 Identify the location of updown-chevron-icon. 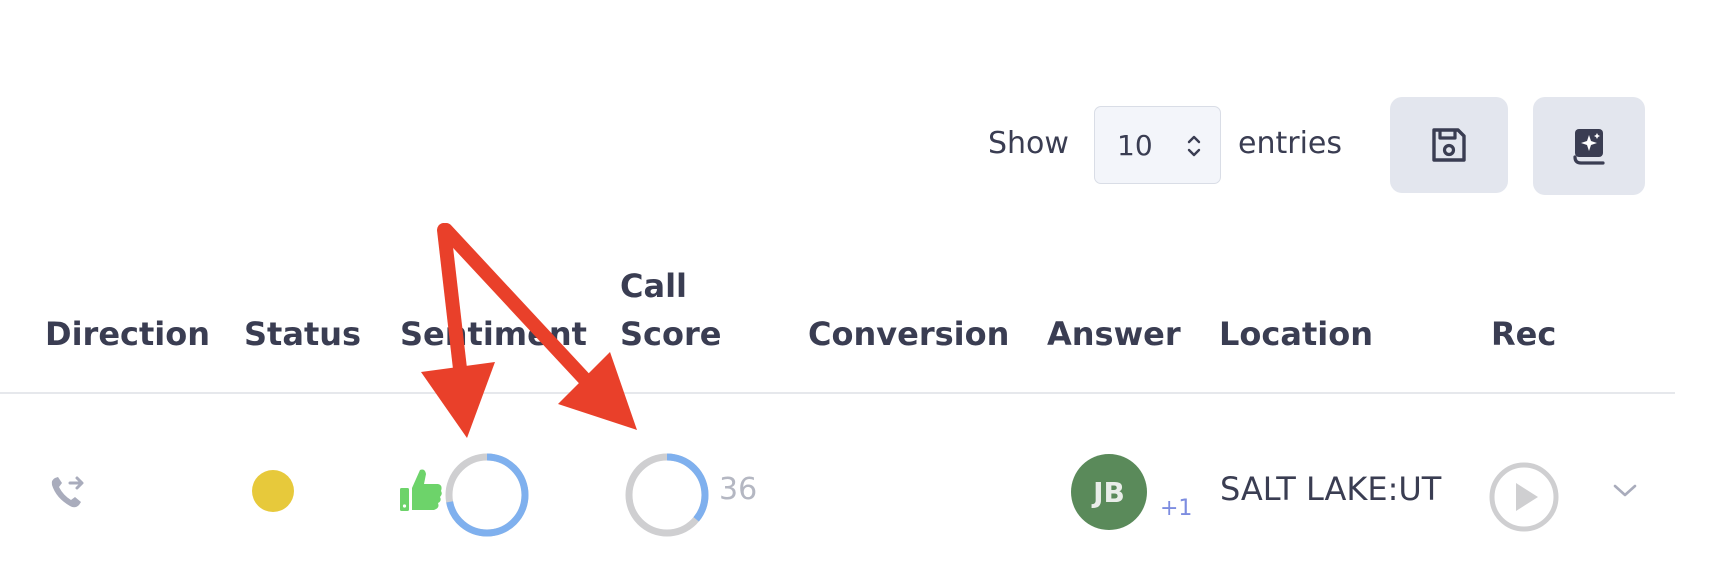
(1194, 146).